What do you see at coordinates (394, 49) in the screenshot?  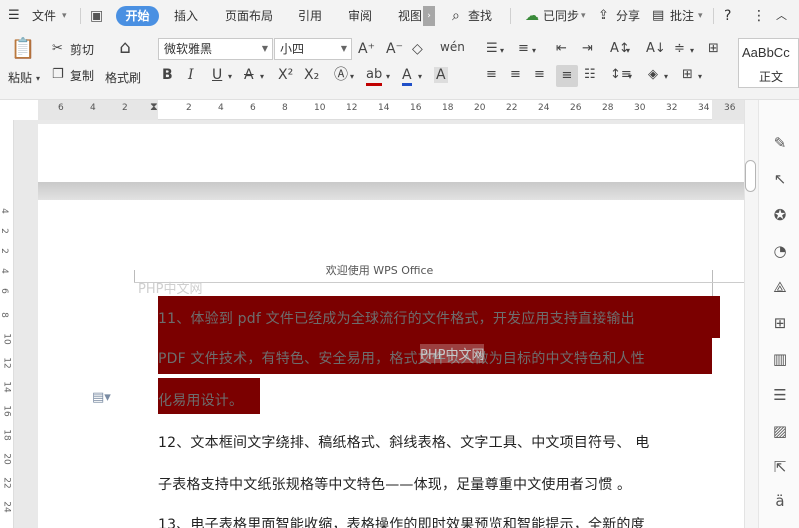 I see `shrink-font-icon: A⁻` at bounding box center [394, 49].